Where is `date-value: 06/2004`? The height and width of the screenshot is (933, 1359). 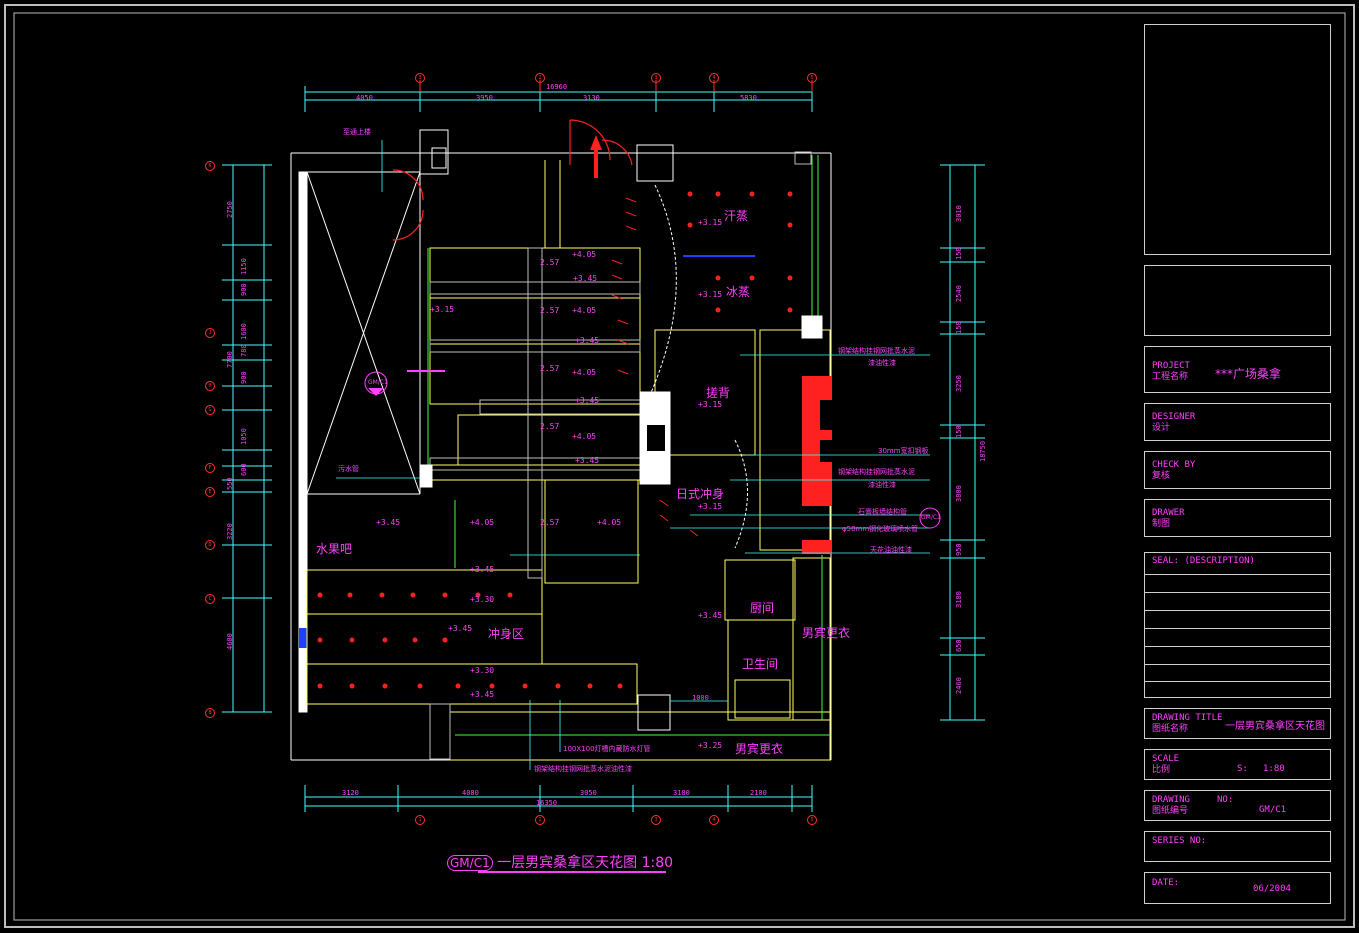 date-value: 06/2004 is located at coordinates (1272, 889).